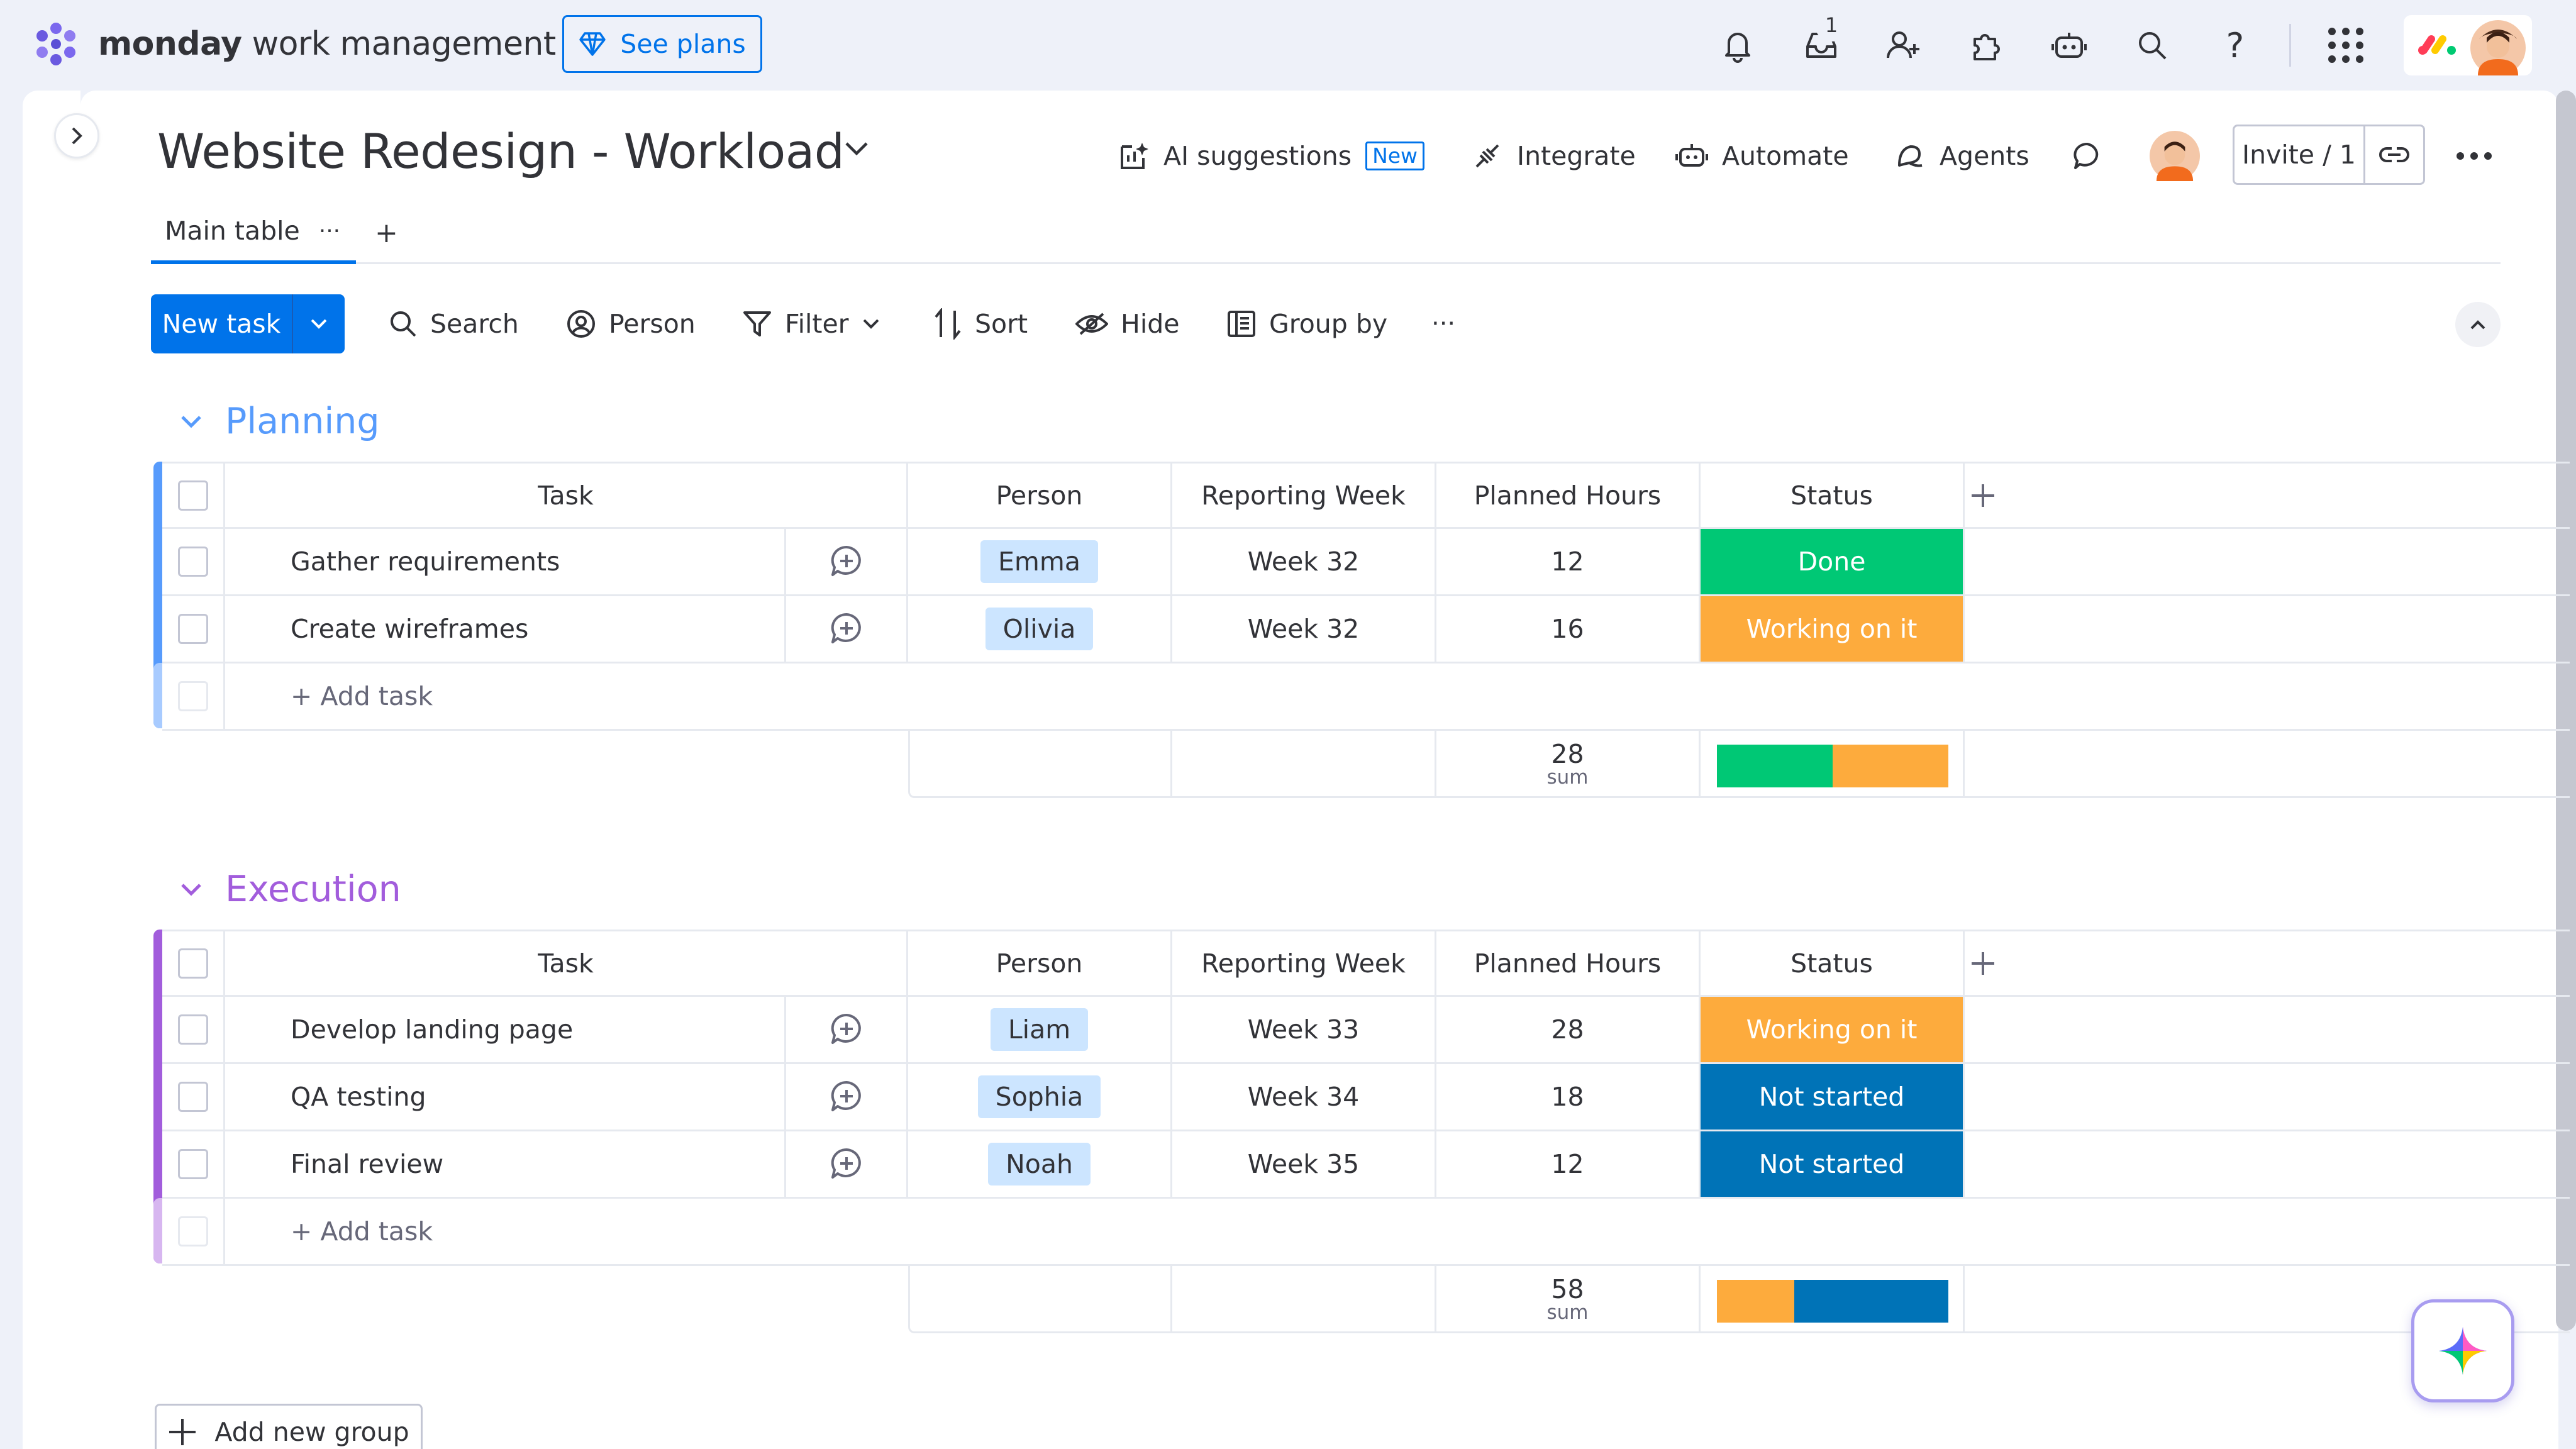 The height and width of the screenshot is (1449, 2576). Describe the element at coordinates (2478, 324) in the screenshot. I see `collapse-header-button` at that location.